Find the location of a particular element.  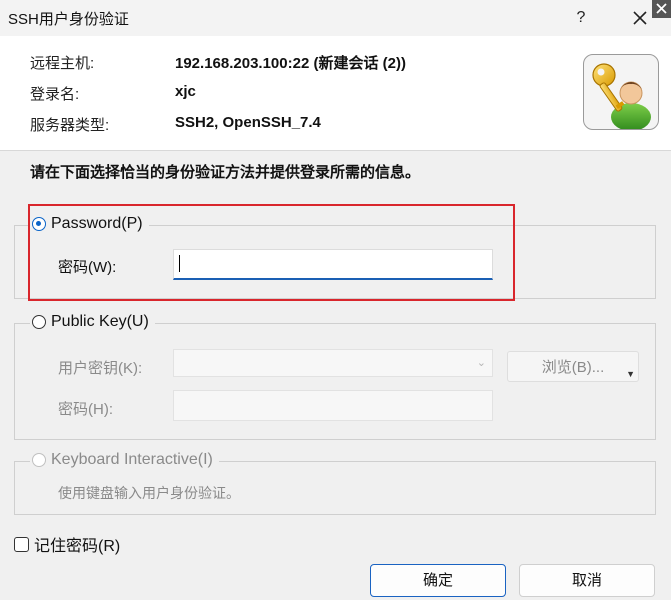

password-radio: Password(P) is located at coordinates (89, 224).